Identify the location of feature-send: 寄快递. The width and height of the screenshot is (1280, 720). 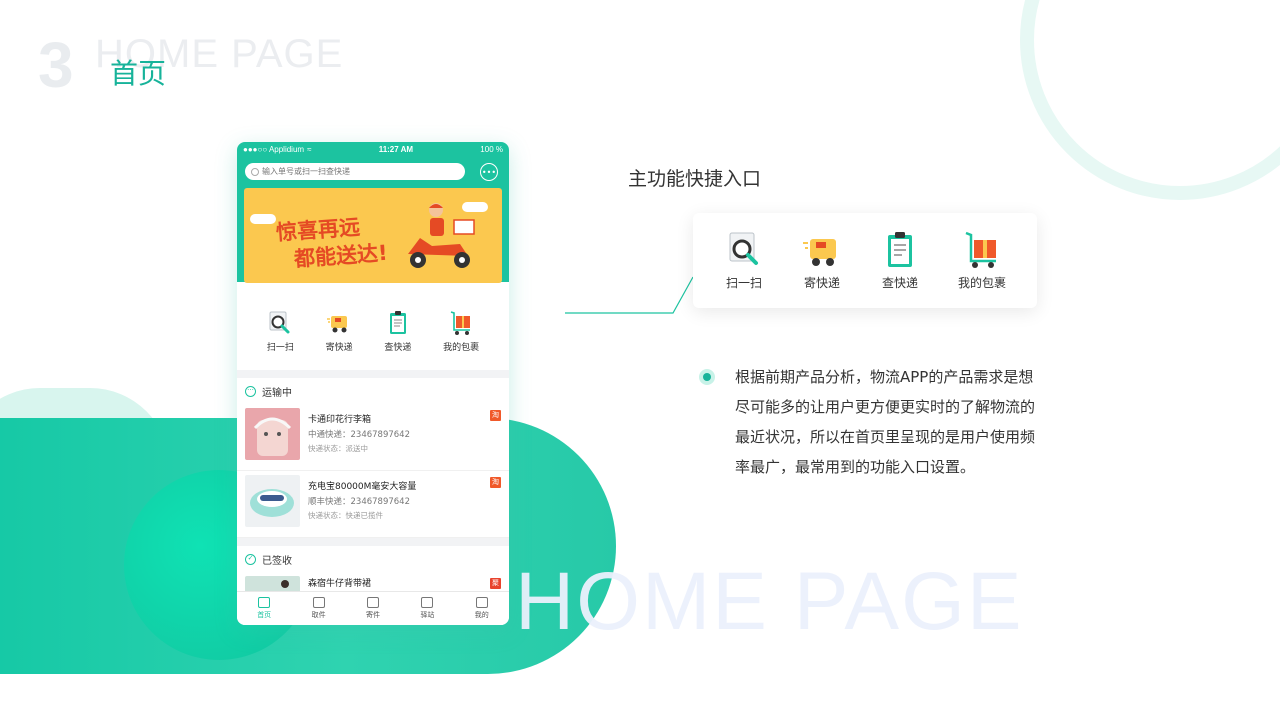
(822, 261).